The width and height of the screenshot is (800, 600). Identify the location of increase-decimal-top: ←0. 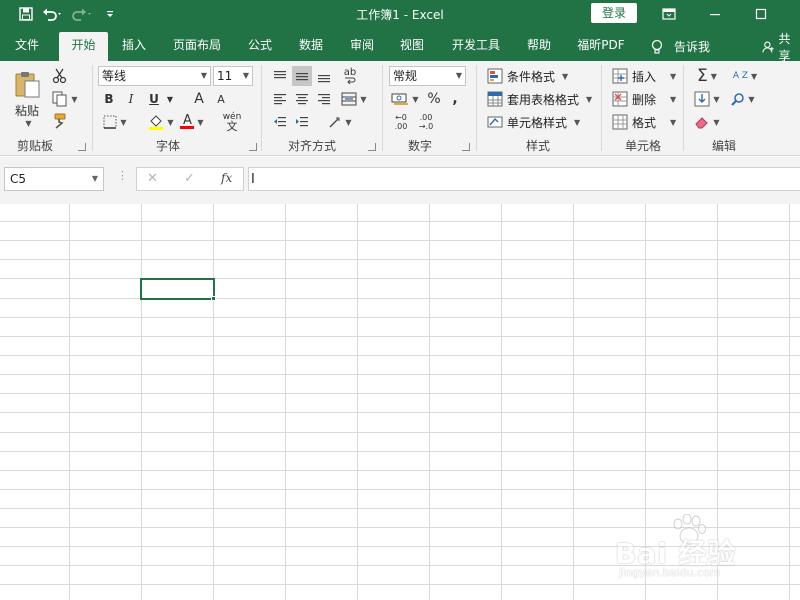
(401, 117).